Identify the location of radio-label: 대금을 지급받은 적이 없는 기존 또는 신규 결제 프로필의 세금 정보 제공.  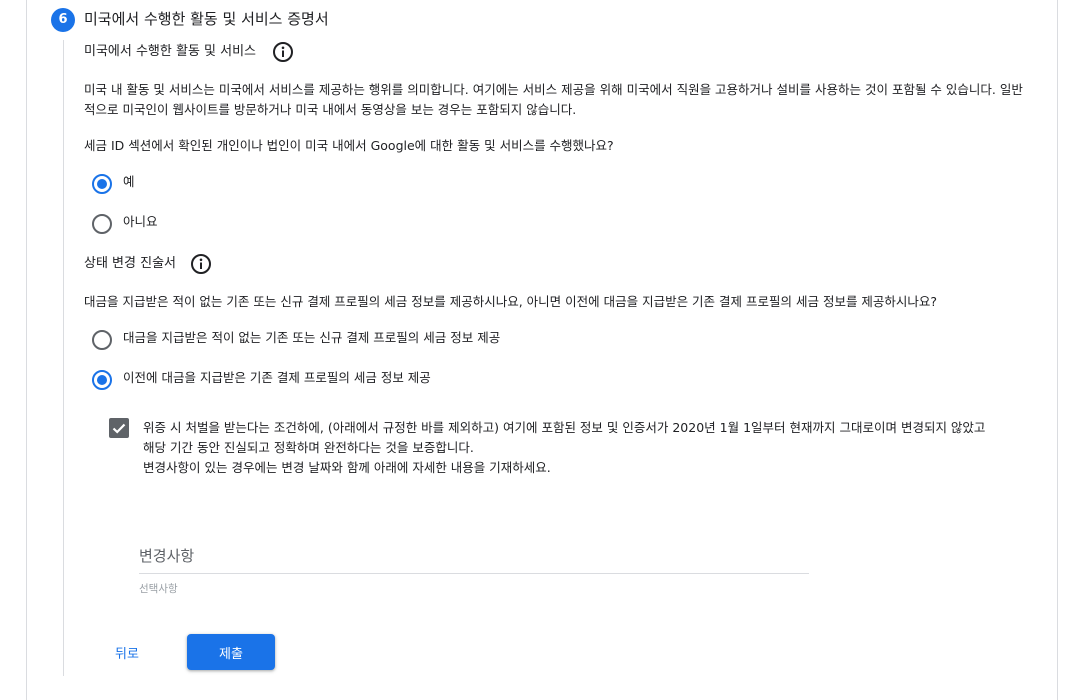
(312, 337).